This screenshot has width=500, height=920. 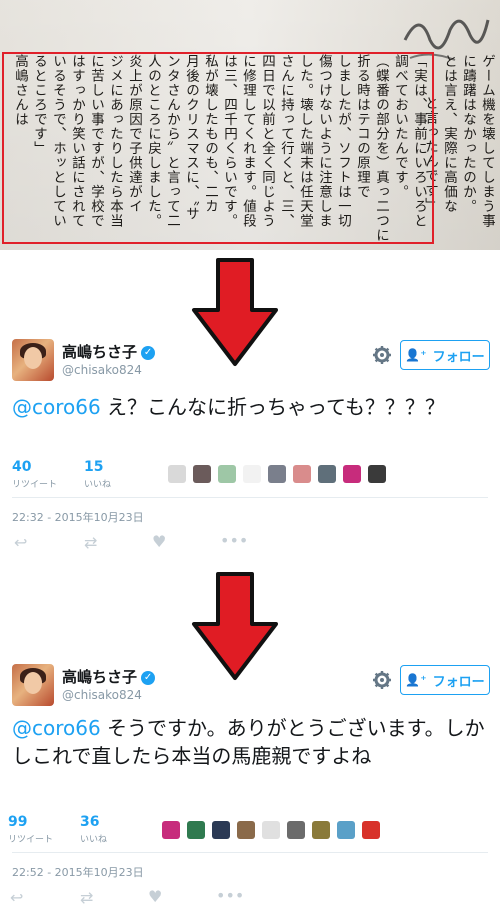 What do you see at coordinates (89, 822) in the screenshot?
I see `like-count: 36` at bounding box center [89, 822].